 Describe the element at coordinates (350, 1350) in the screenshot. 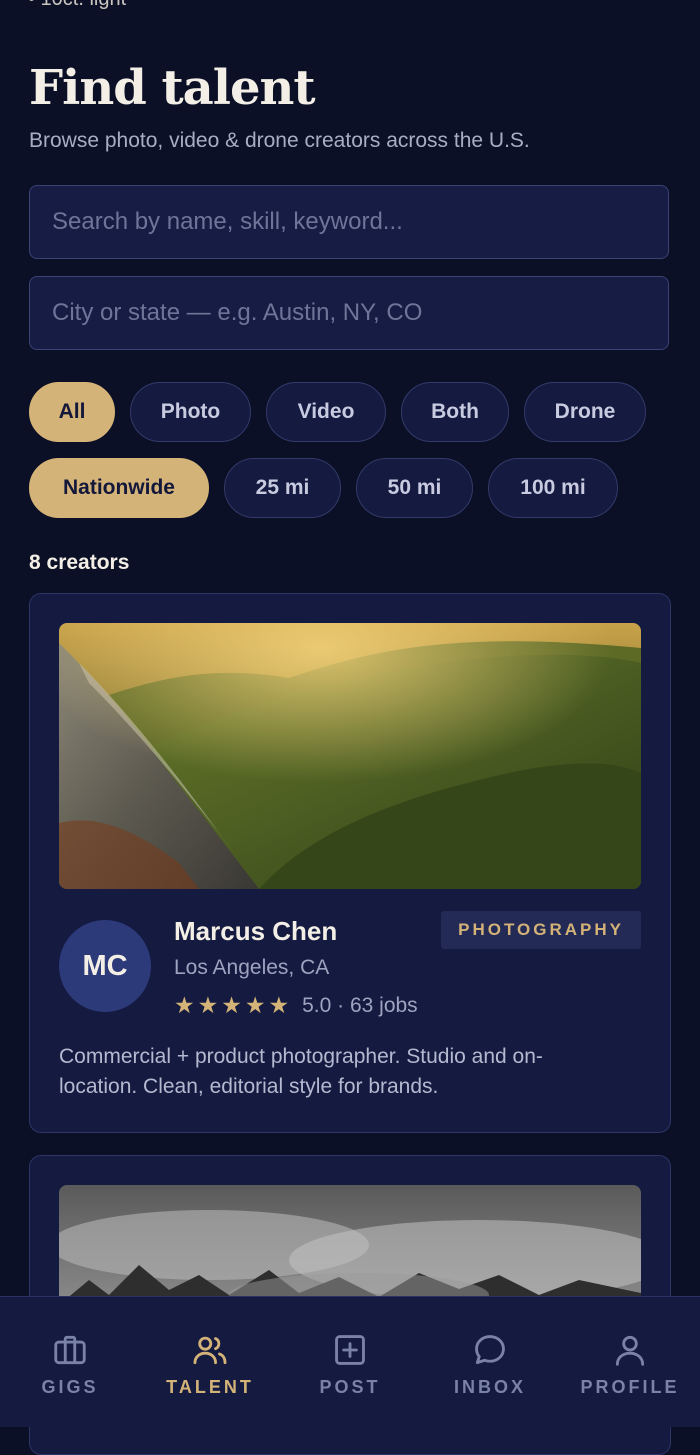

I see `plus-square-icon` at that location.